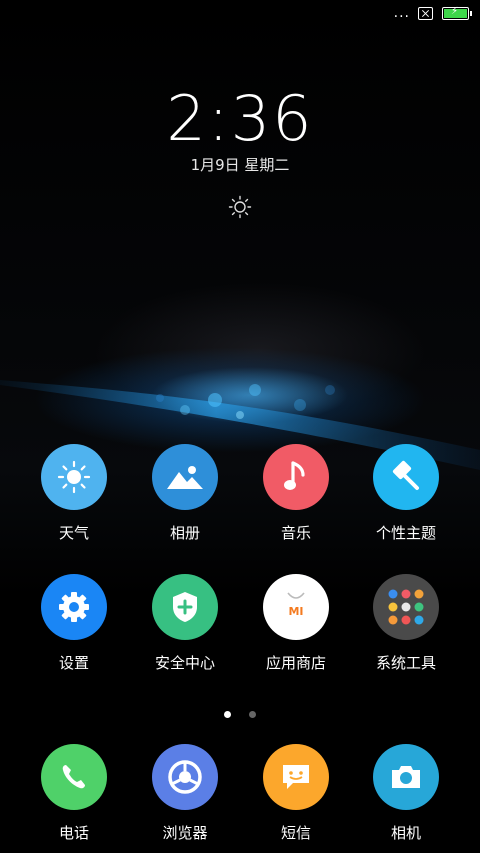 This screenshot has width=480, height=853. I want to click on app-messages: 短信, so click(296, 793).